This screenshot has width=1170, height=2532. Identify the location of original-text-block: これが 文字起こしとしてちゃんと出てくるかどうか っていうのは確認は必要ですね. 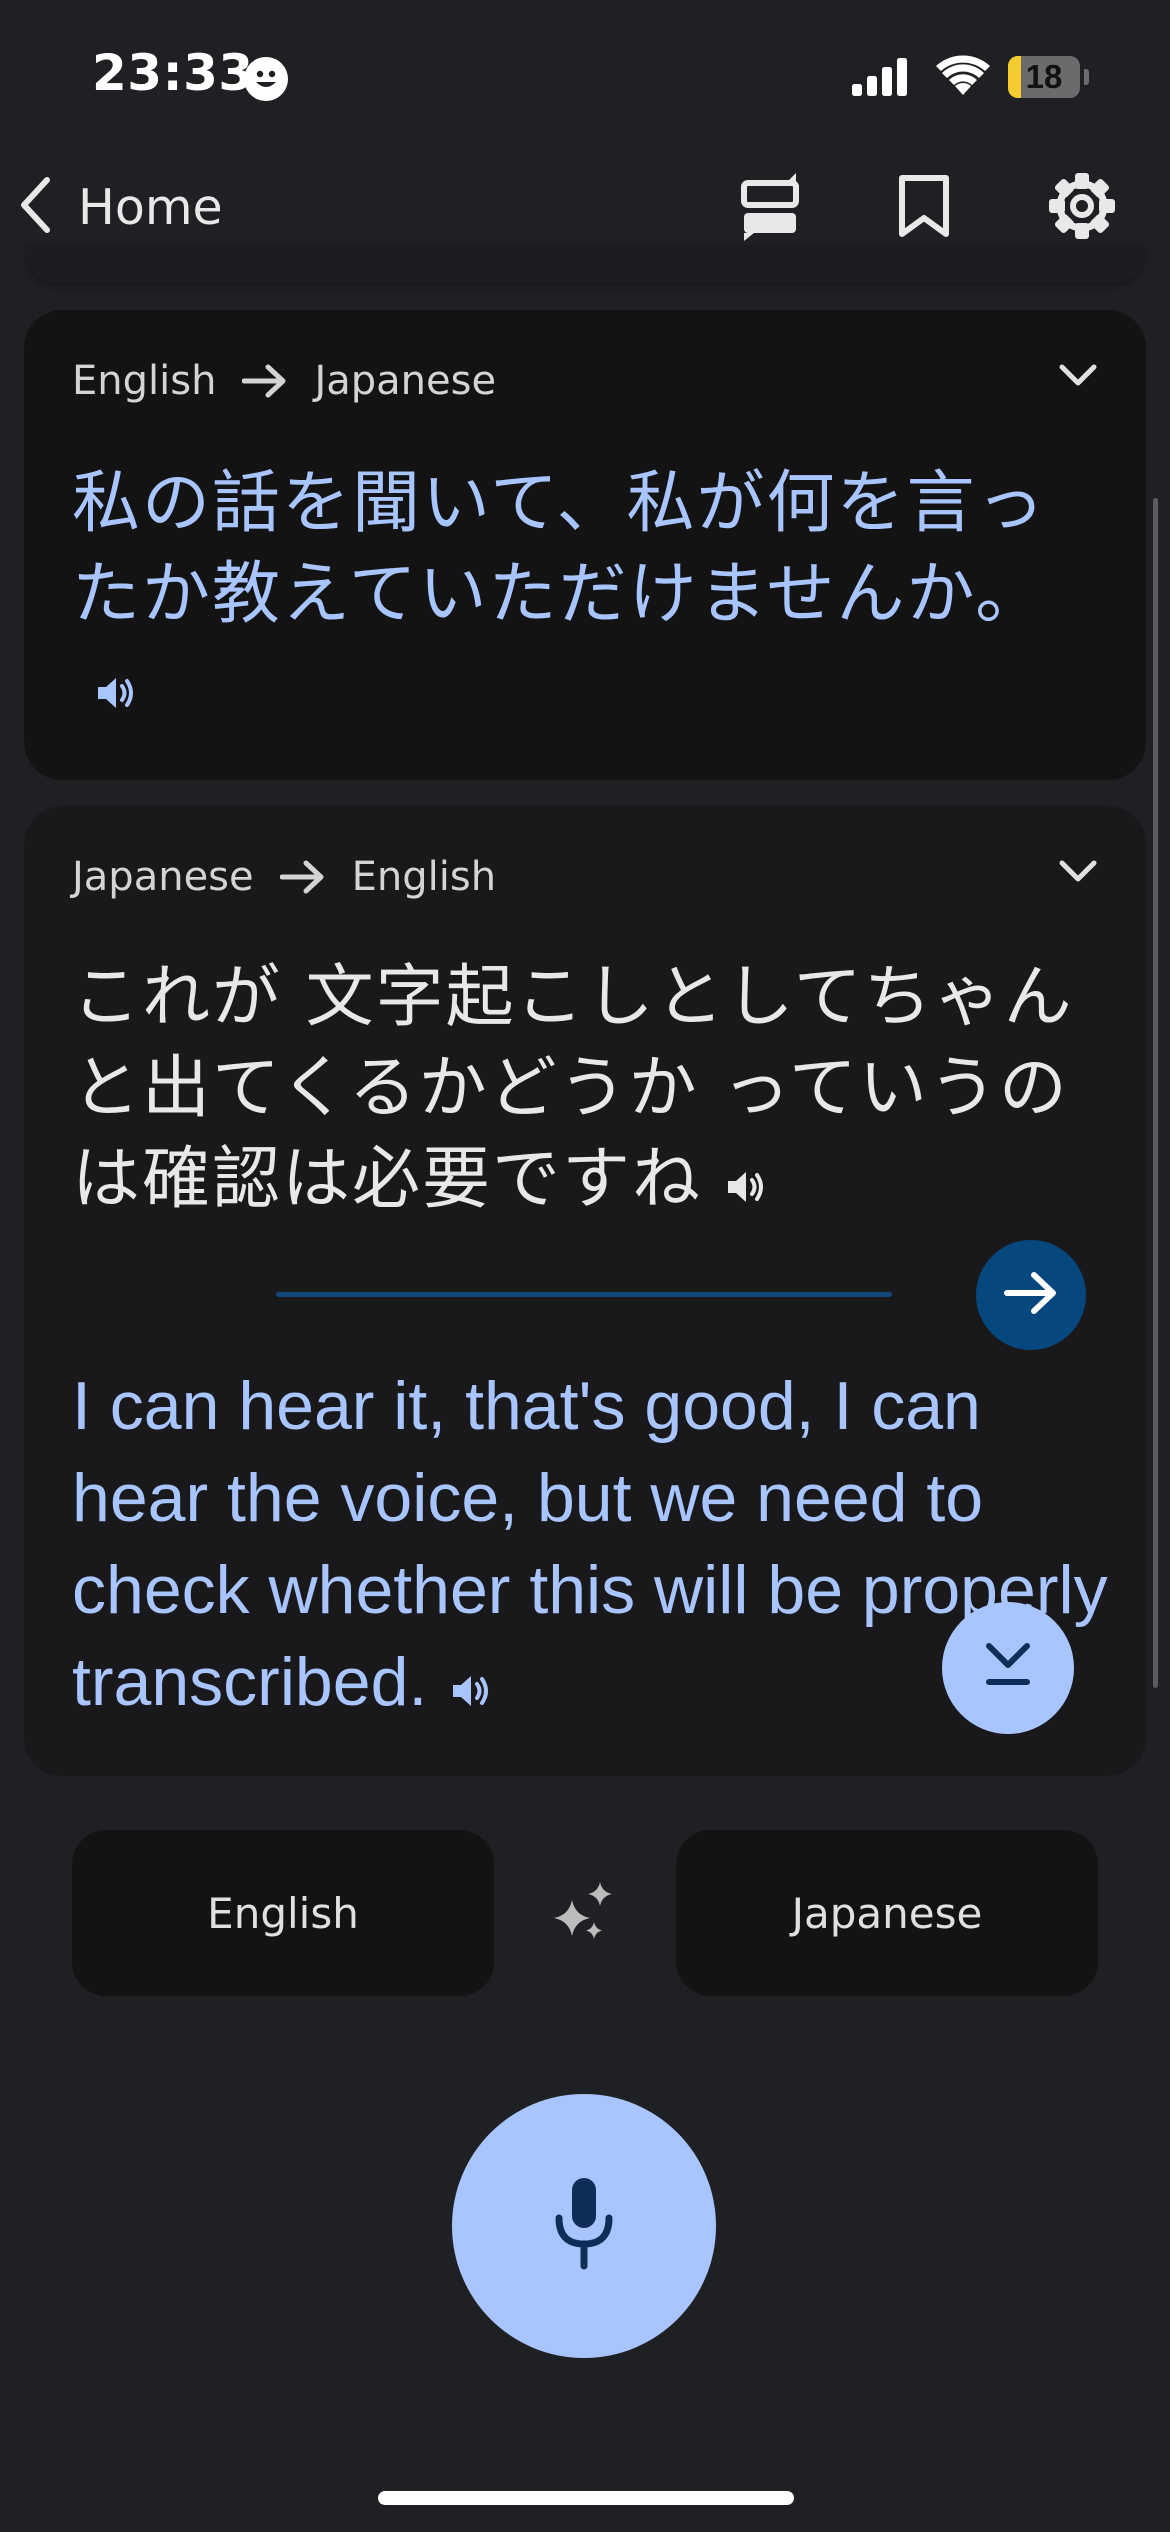
(577, 1090).